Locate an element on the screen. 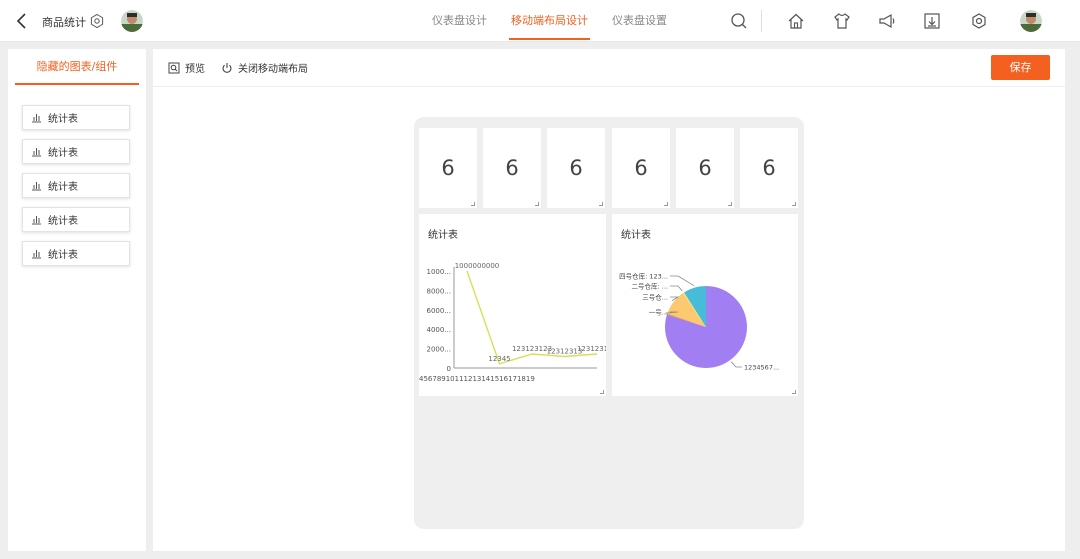 Image resolution: width=1080 pixels, height=559 pixels. y-tick-label: 0 is located at coordinates (449, 369).